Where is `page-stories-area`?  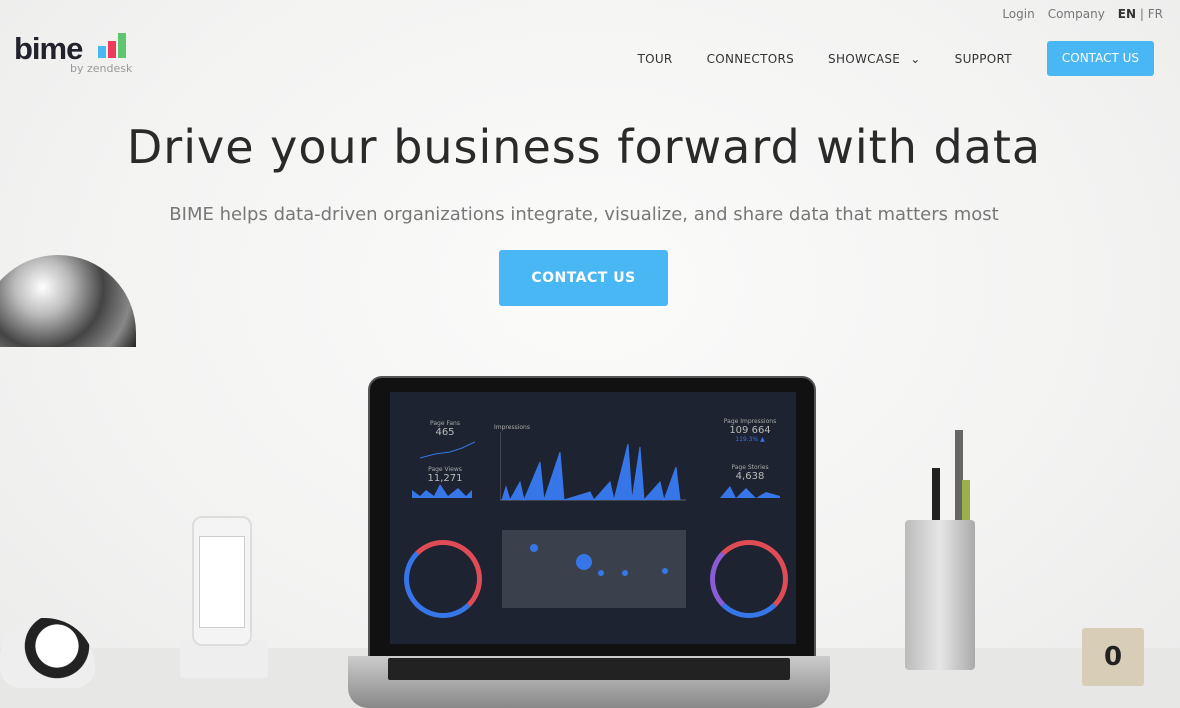 page-stories-area is located at coordinates (750, 492).